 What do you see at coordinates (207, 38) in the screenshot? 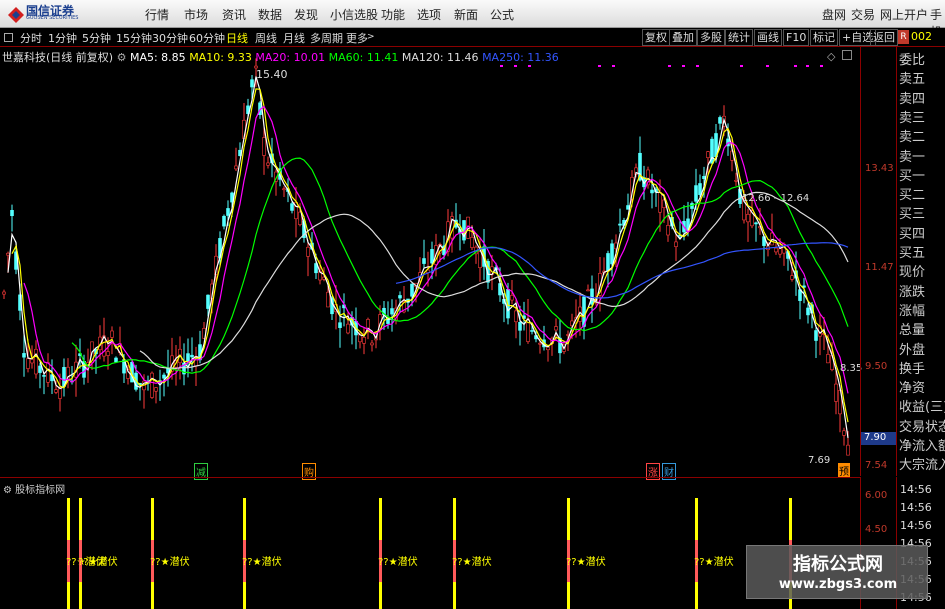
I see `period-tab-60min: 60分钟` at bounding box center [207, 38].